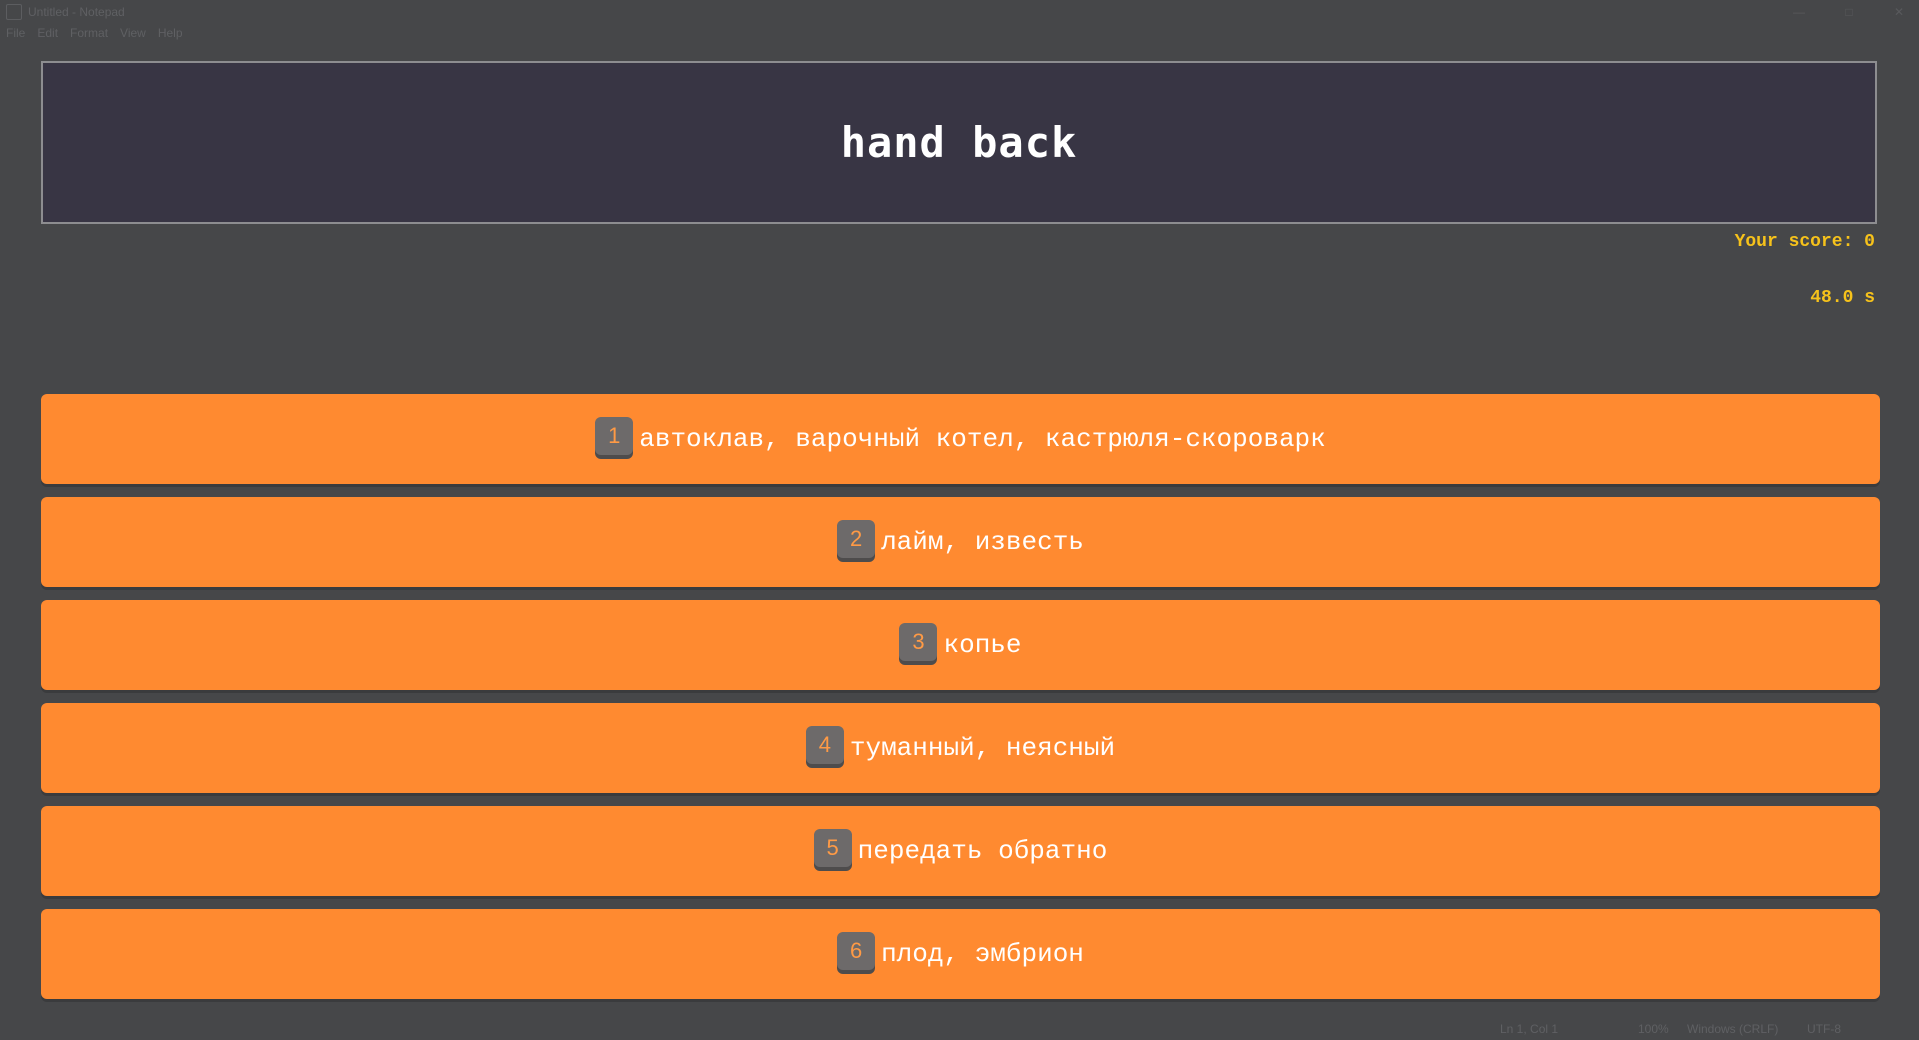  Describe the element at coordinates (89, 33) in the screenshot. I see `menu-format: Format` at that location.